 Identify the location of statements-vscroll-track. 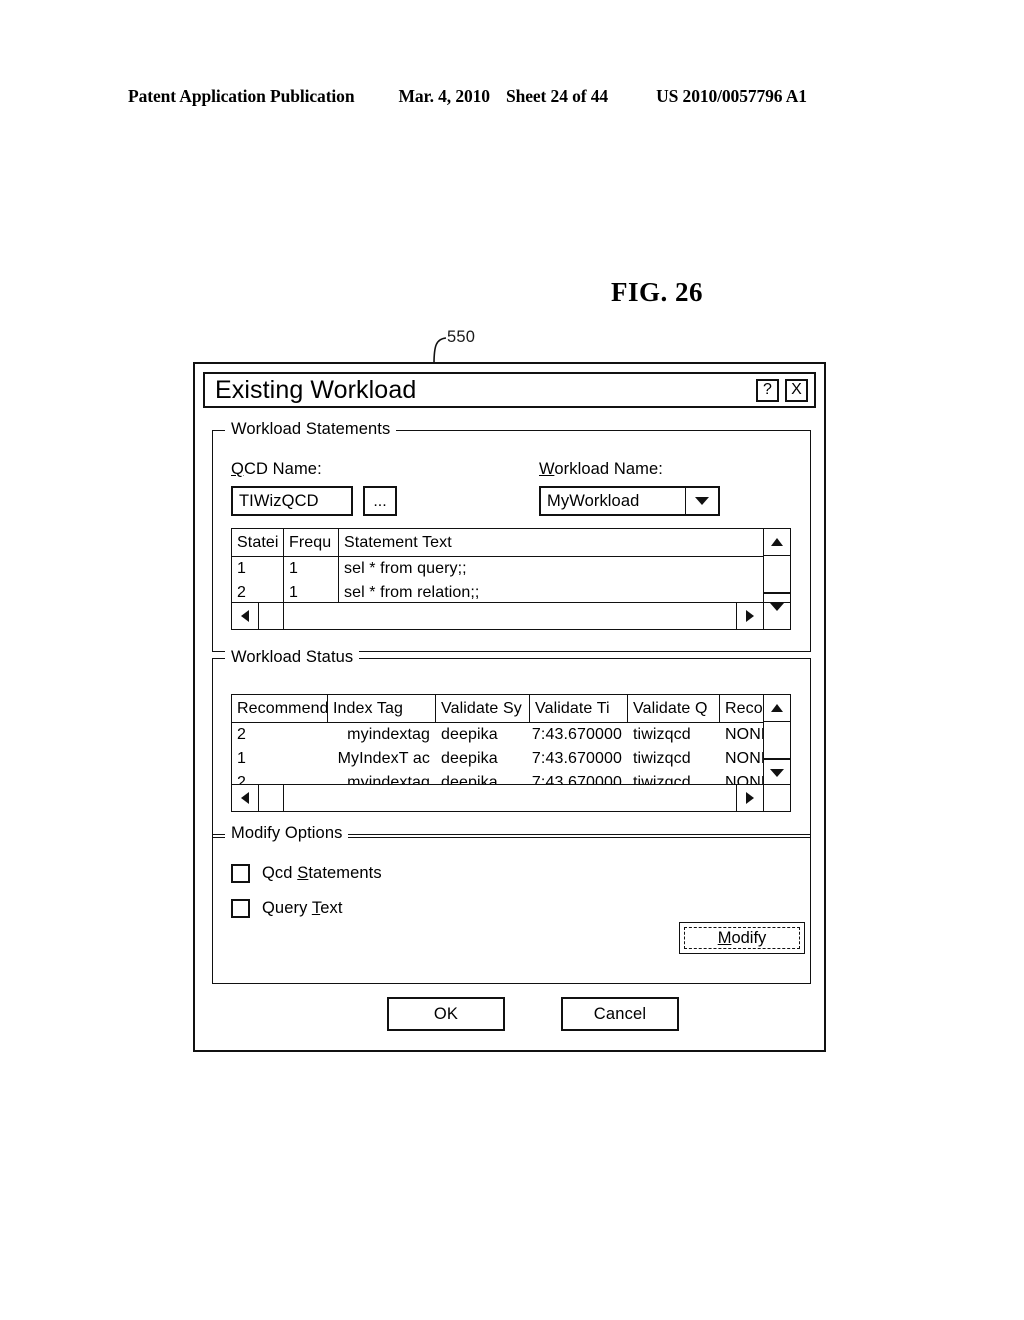
(777, 574).